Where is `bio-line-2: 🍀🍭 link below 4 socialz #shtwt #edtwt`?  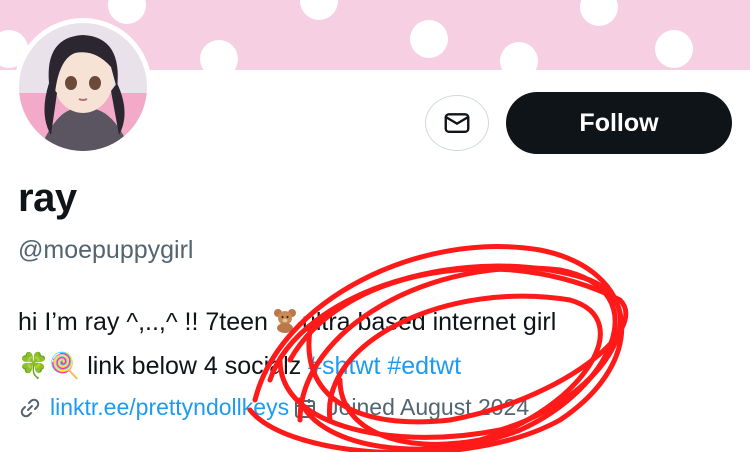
bio-line-2: 🍀🍭 link below 4 socialz #shtwt #edtwt is located at coordinates (378, 366).